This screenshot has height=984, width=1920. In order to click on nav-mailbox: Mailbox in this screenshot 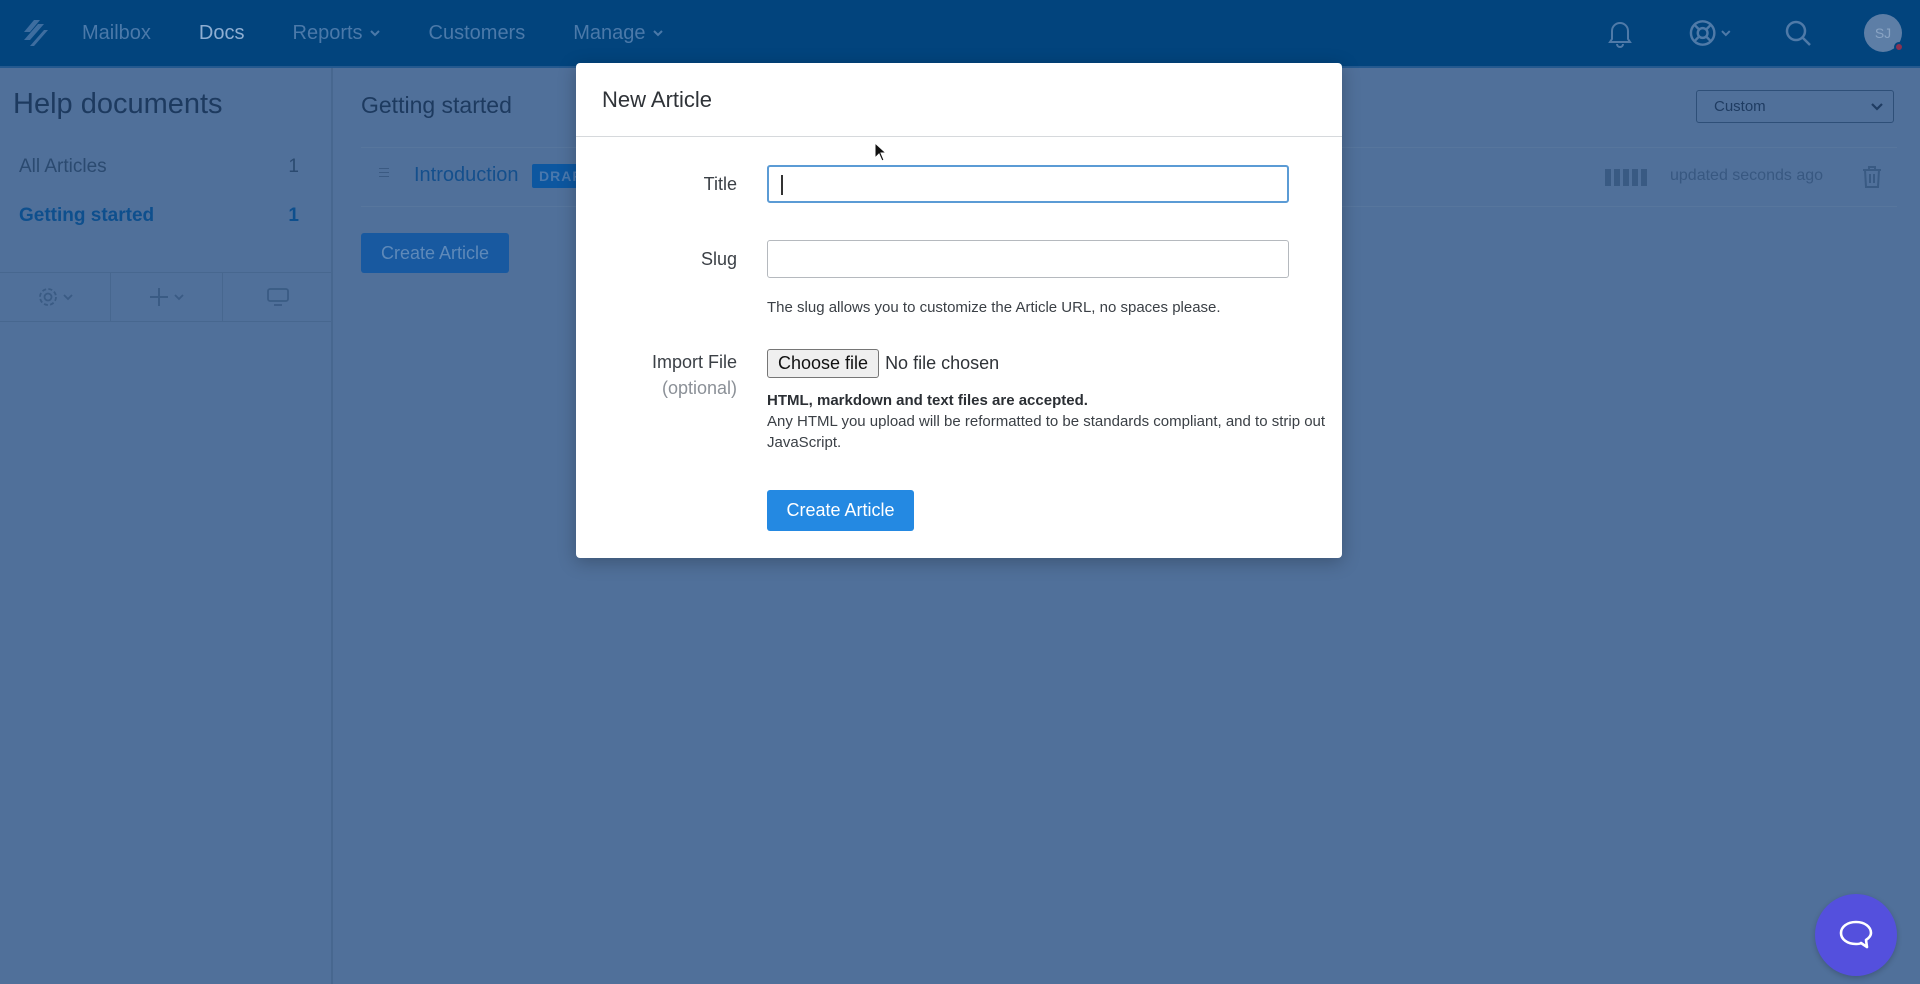, I will do `click(116, 33)`.